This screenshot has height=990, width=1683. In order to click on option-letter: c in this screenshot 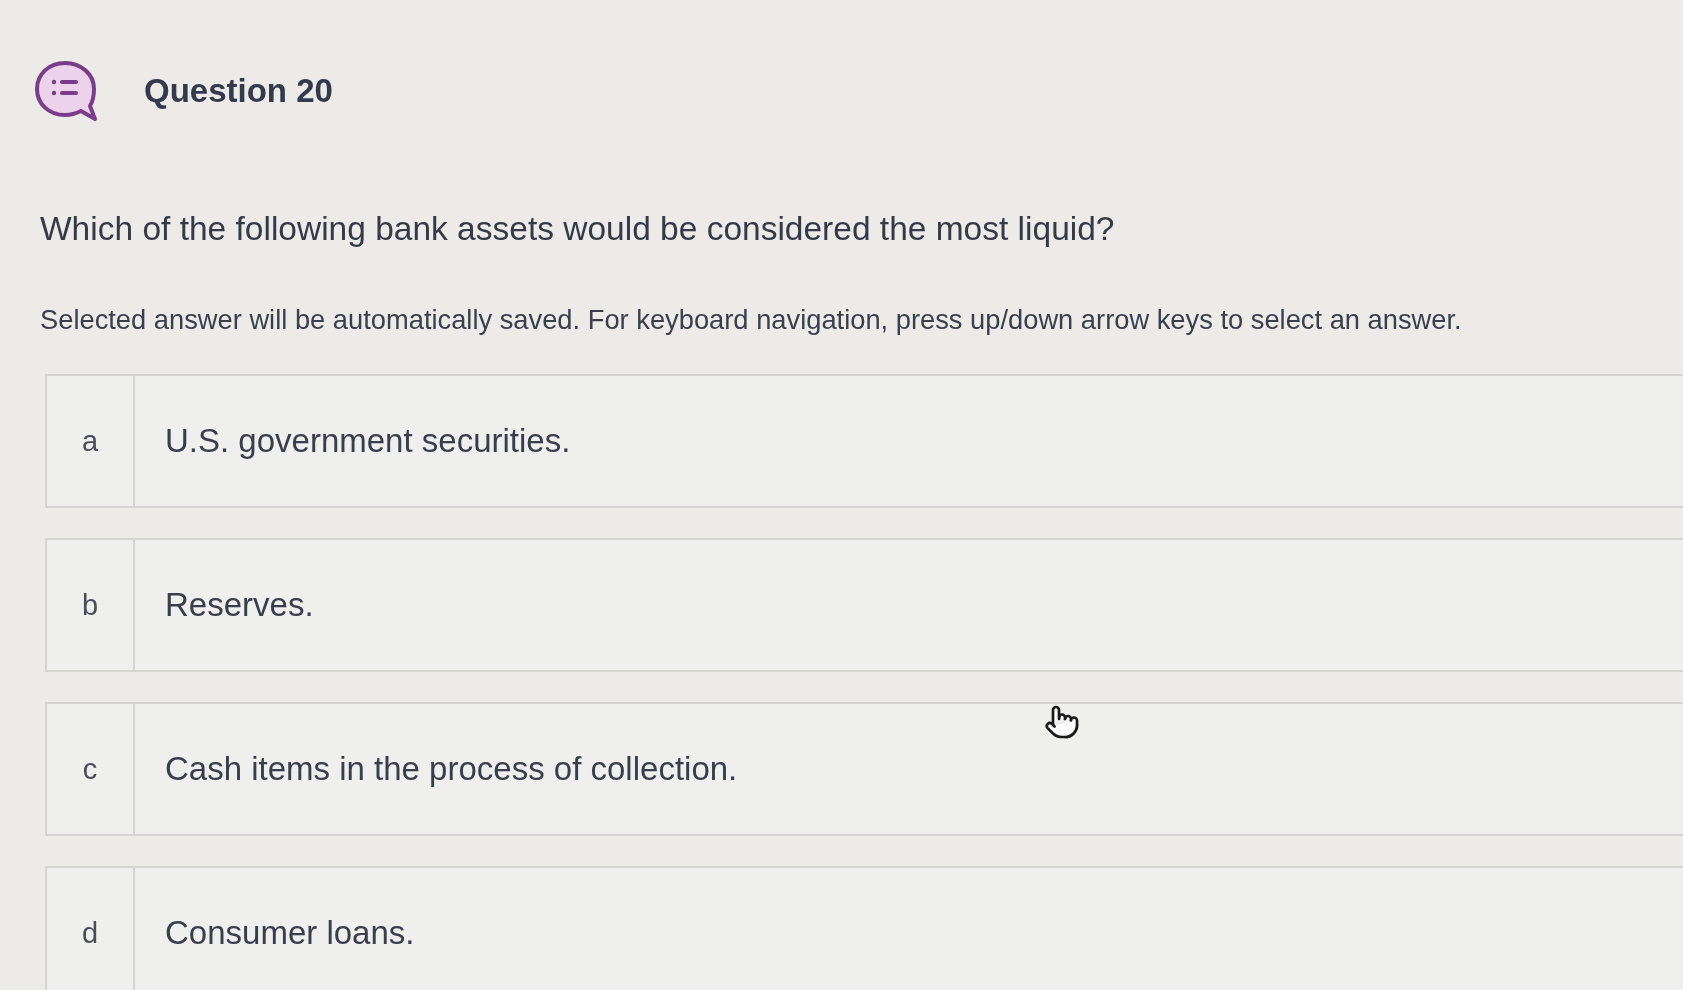, I will do `click(91, 769)`.